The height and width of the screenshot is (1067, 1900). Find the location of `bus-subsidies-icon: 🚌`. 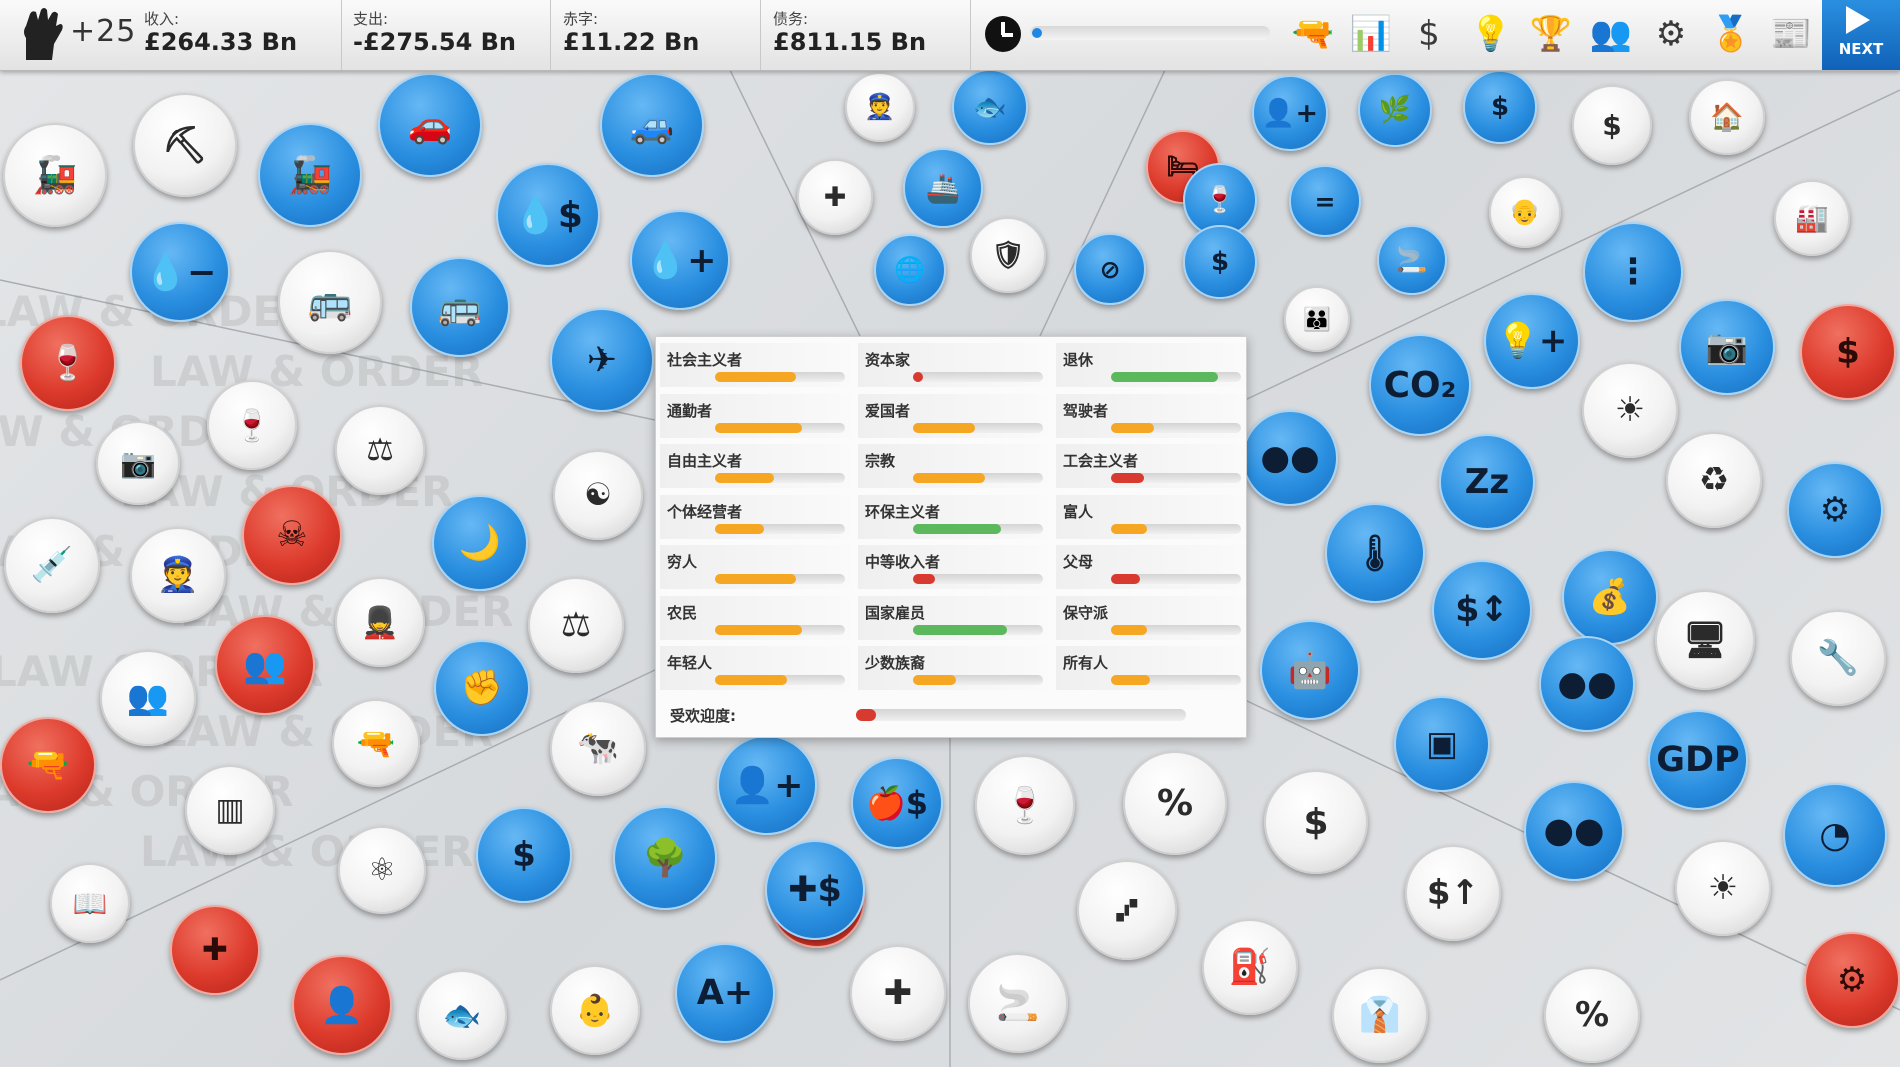

bus-subsidies-icon: 🚌 is located at coordinates (460, 307).